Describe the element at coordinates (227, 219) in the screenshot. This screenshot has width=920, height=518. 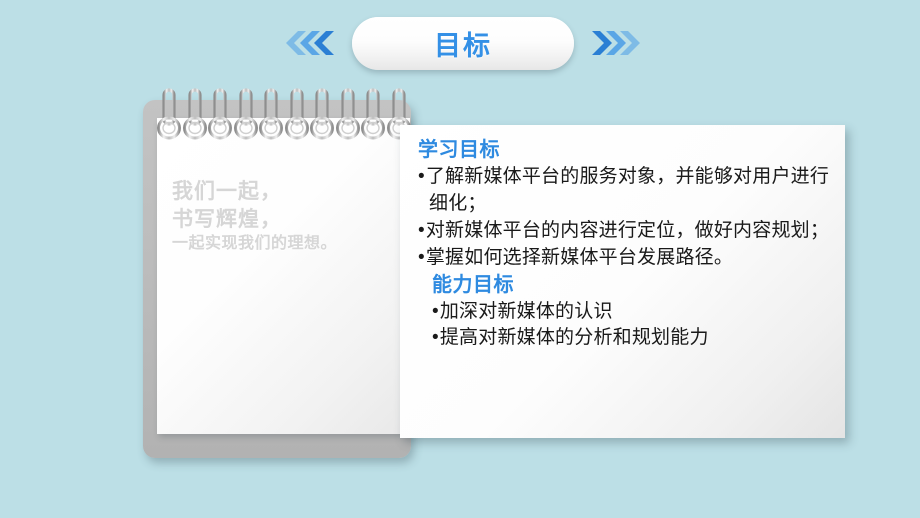
I see `watermark-line-2: 书写辉煌，` at that location.